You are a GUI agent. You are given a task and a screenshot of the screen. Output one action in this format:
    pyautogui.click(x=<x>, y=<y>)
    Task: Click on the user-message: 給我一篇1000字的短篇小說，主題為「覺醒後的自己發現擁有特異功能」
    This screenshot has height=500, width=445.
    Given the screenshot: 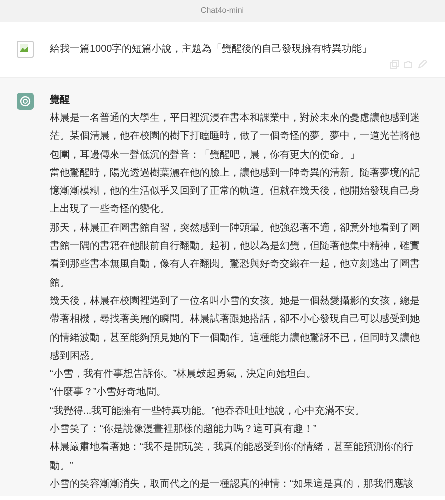 What is the action you would take?
    pyautogui.click(x=211, y=49)
    